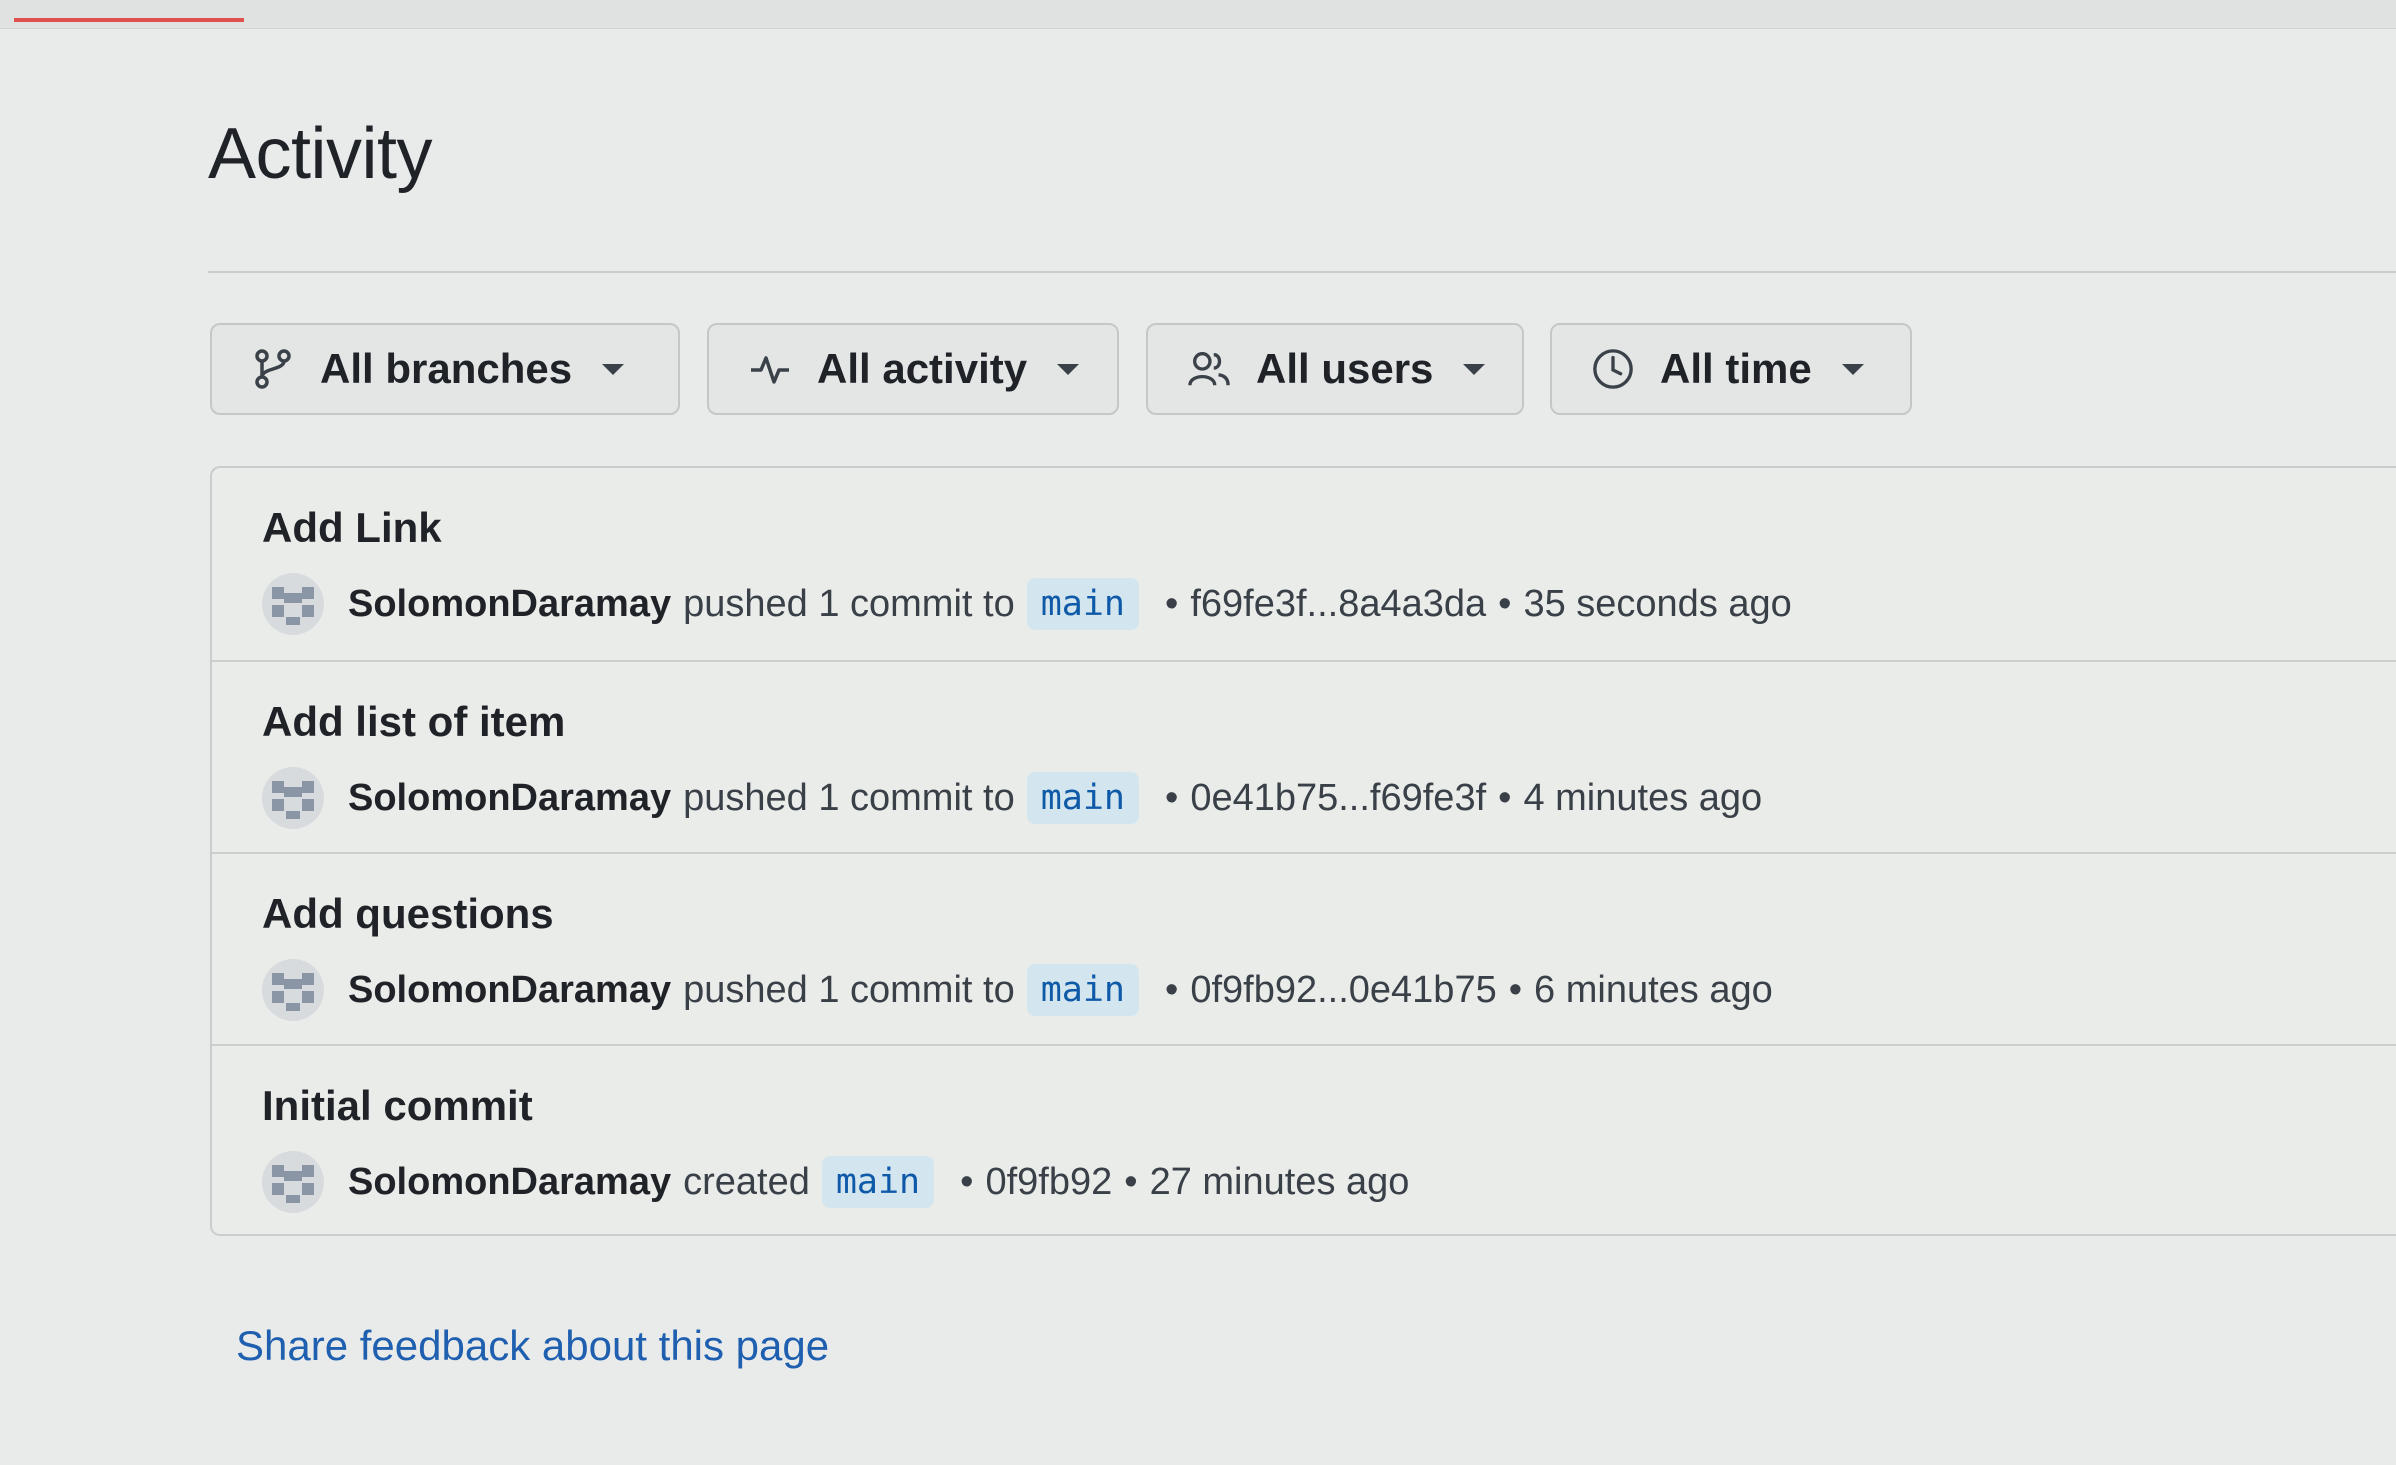 This screenshot has height=1465, width=2396. I want to click on activity-filter-dropdown: All activity, so click(913, 369).